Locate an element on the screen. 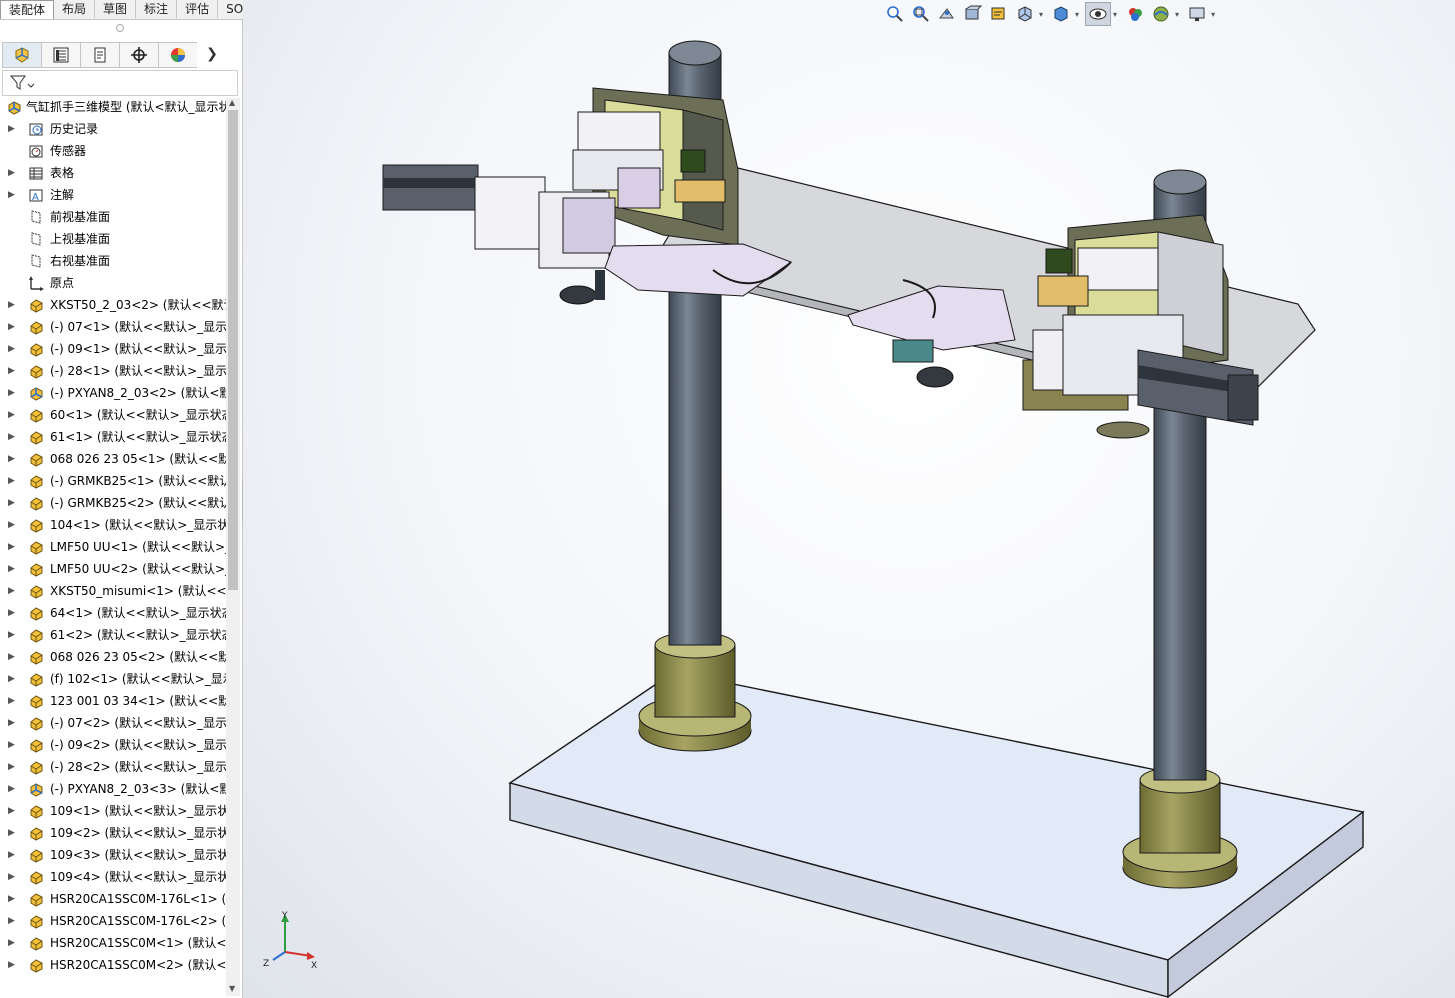 The image size is (1455, 998). tree-item: ▶ 109<3> (默认<<默认>_显示状态 1>) is located at coordinates (113, 855).